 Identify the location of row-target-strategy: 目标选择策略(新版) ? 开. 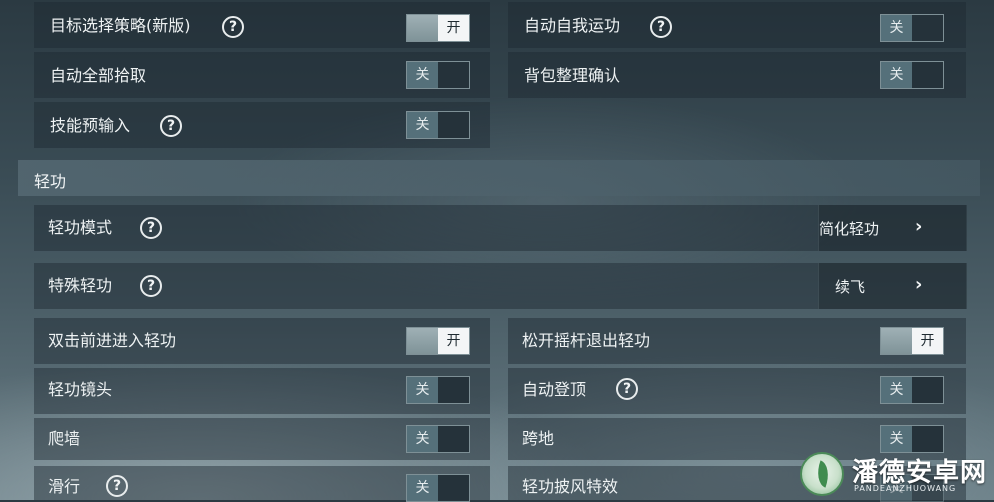
(262, 25).